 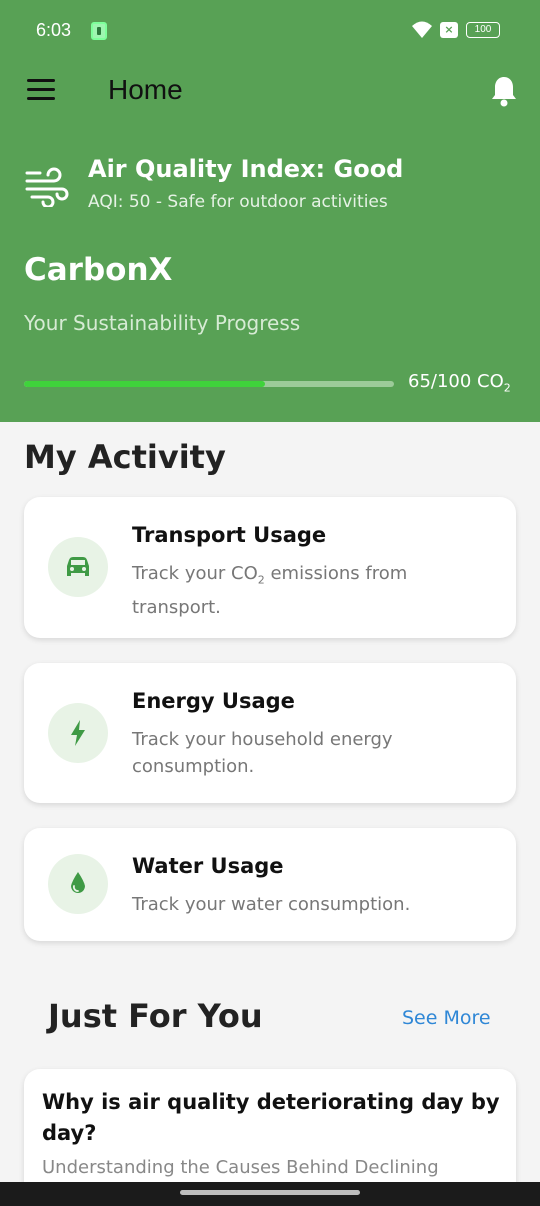 I want to click on car-icon-circle, so click(x=78, y=567).